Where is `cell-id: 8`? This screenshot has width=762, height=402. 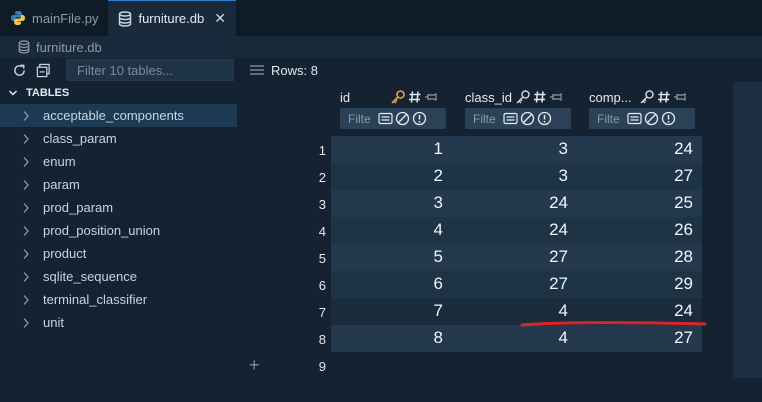 cell-id: 8 is located at coordinates (387, 338).